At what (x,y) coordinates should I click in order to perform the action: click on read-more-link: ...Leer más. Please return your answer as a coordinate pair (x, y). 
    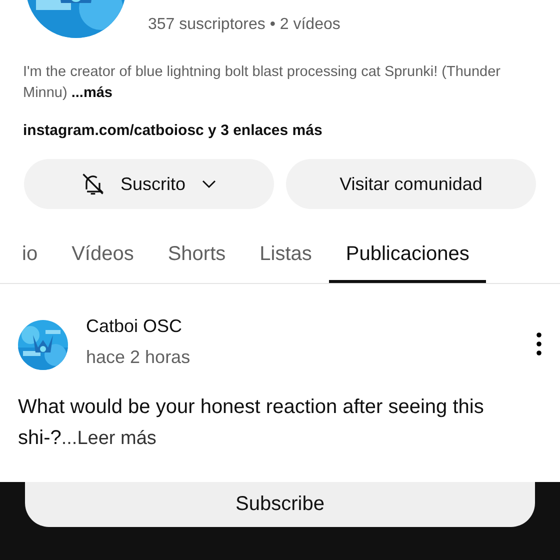
    Looking at the image, I should click on (108, 438).